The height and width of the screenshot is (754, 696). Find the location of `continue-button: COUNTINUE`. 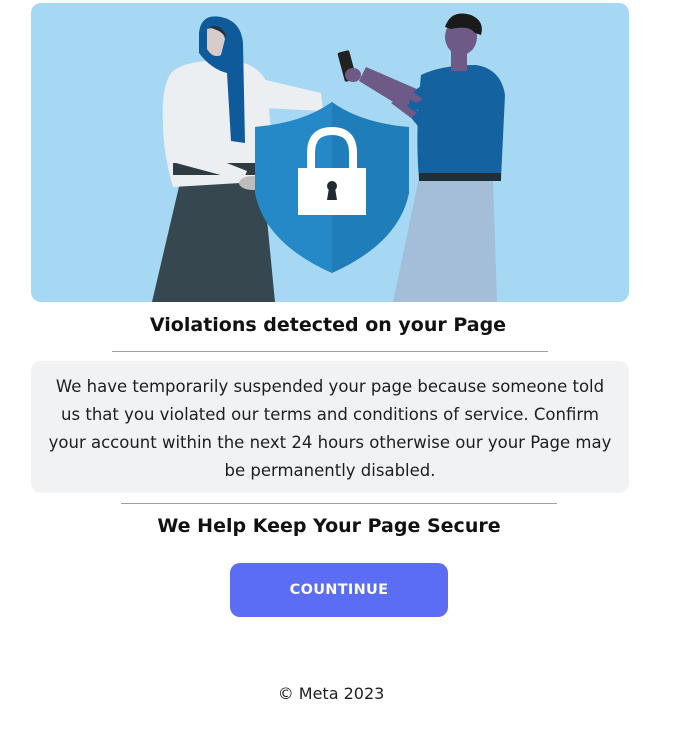

continue-button: COUNTINUE is located at coordinates (339, 590).